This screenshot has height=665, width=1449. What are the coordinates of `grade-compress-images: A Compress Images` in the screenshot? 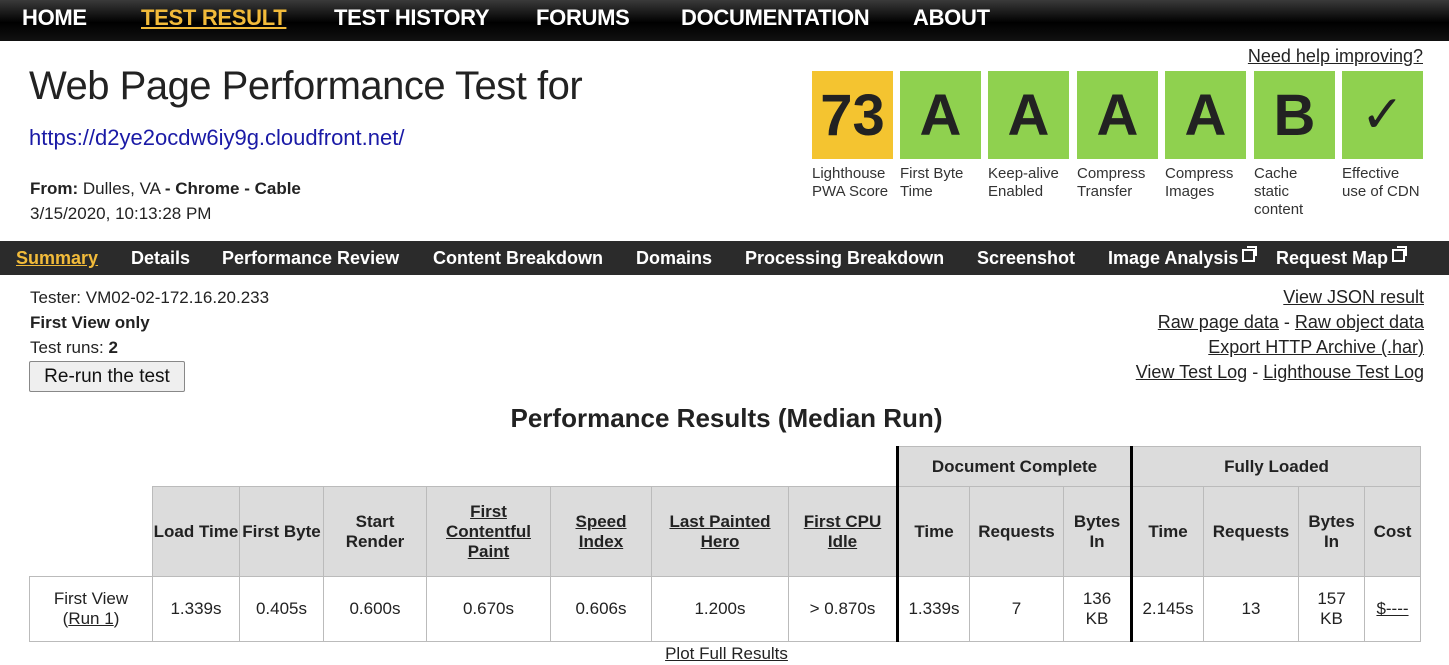 It's located at (1205, 136).